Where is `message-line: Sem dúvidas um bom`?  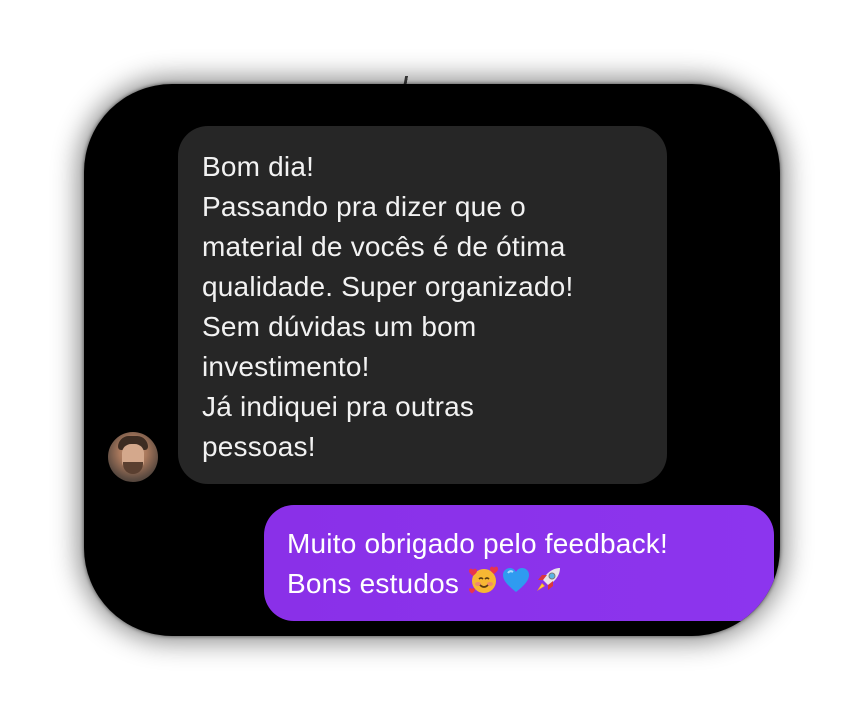 message-line: Sem dúvidas um bom is located at coordinates (339, 326).